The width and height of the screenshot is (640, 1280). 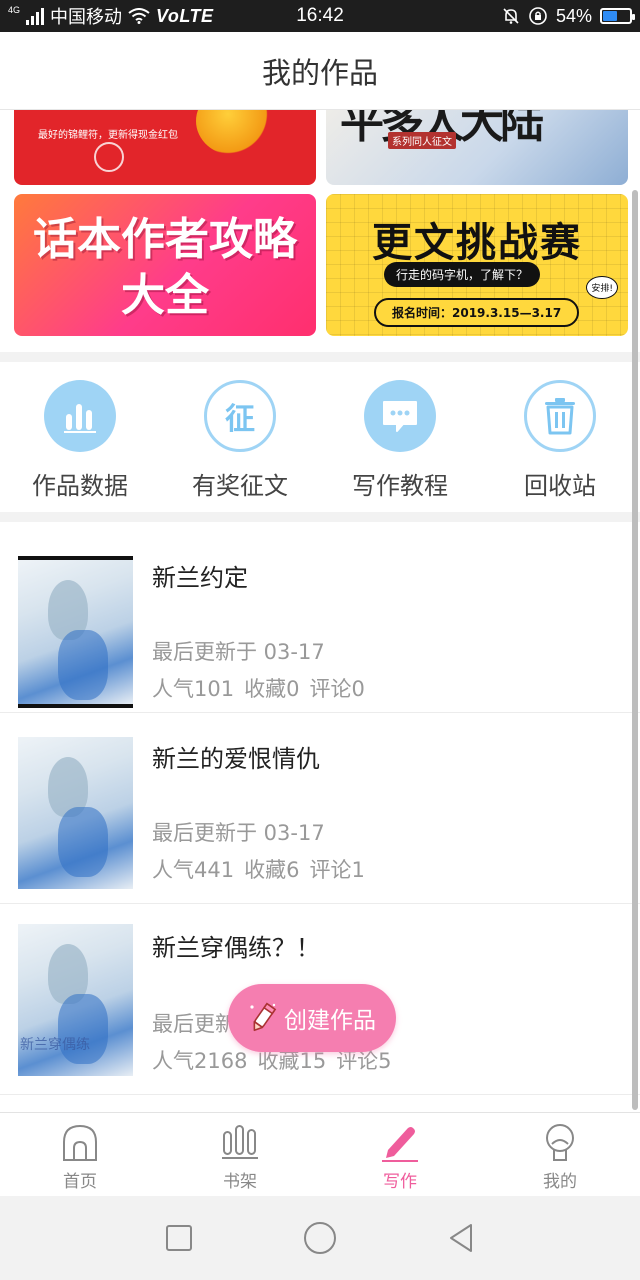 What do you see at coordinates (560, 1142) in the screenshot?
I see `profile-icon` at bounding box center [560, 1142].